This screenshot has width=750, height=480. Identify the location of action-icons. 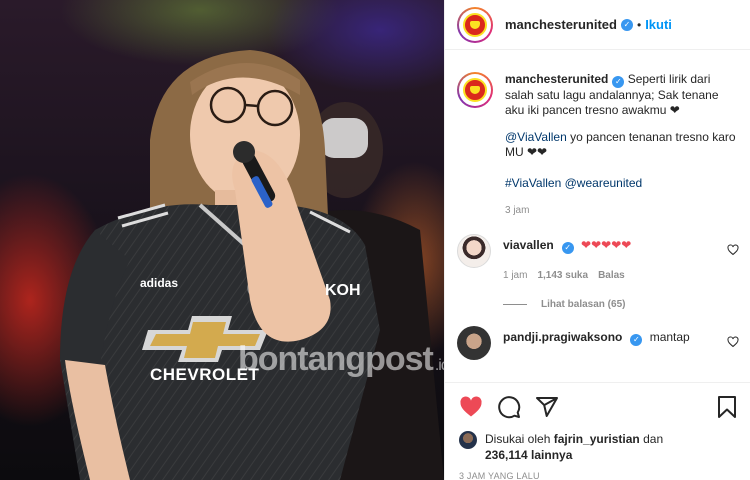
(599, 407).